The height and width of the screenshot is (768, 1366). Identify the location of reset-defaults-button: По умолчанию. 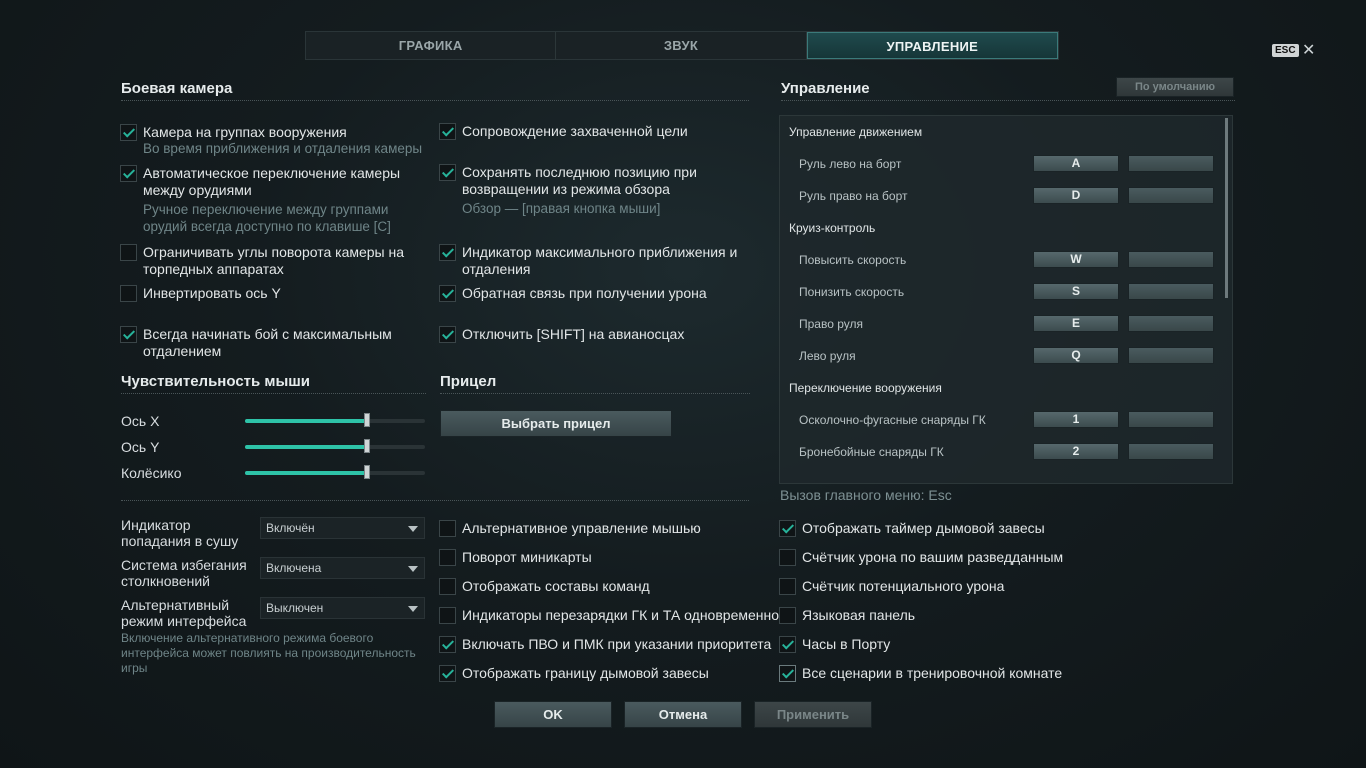
(1175, 87).